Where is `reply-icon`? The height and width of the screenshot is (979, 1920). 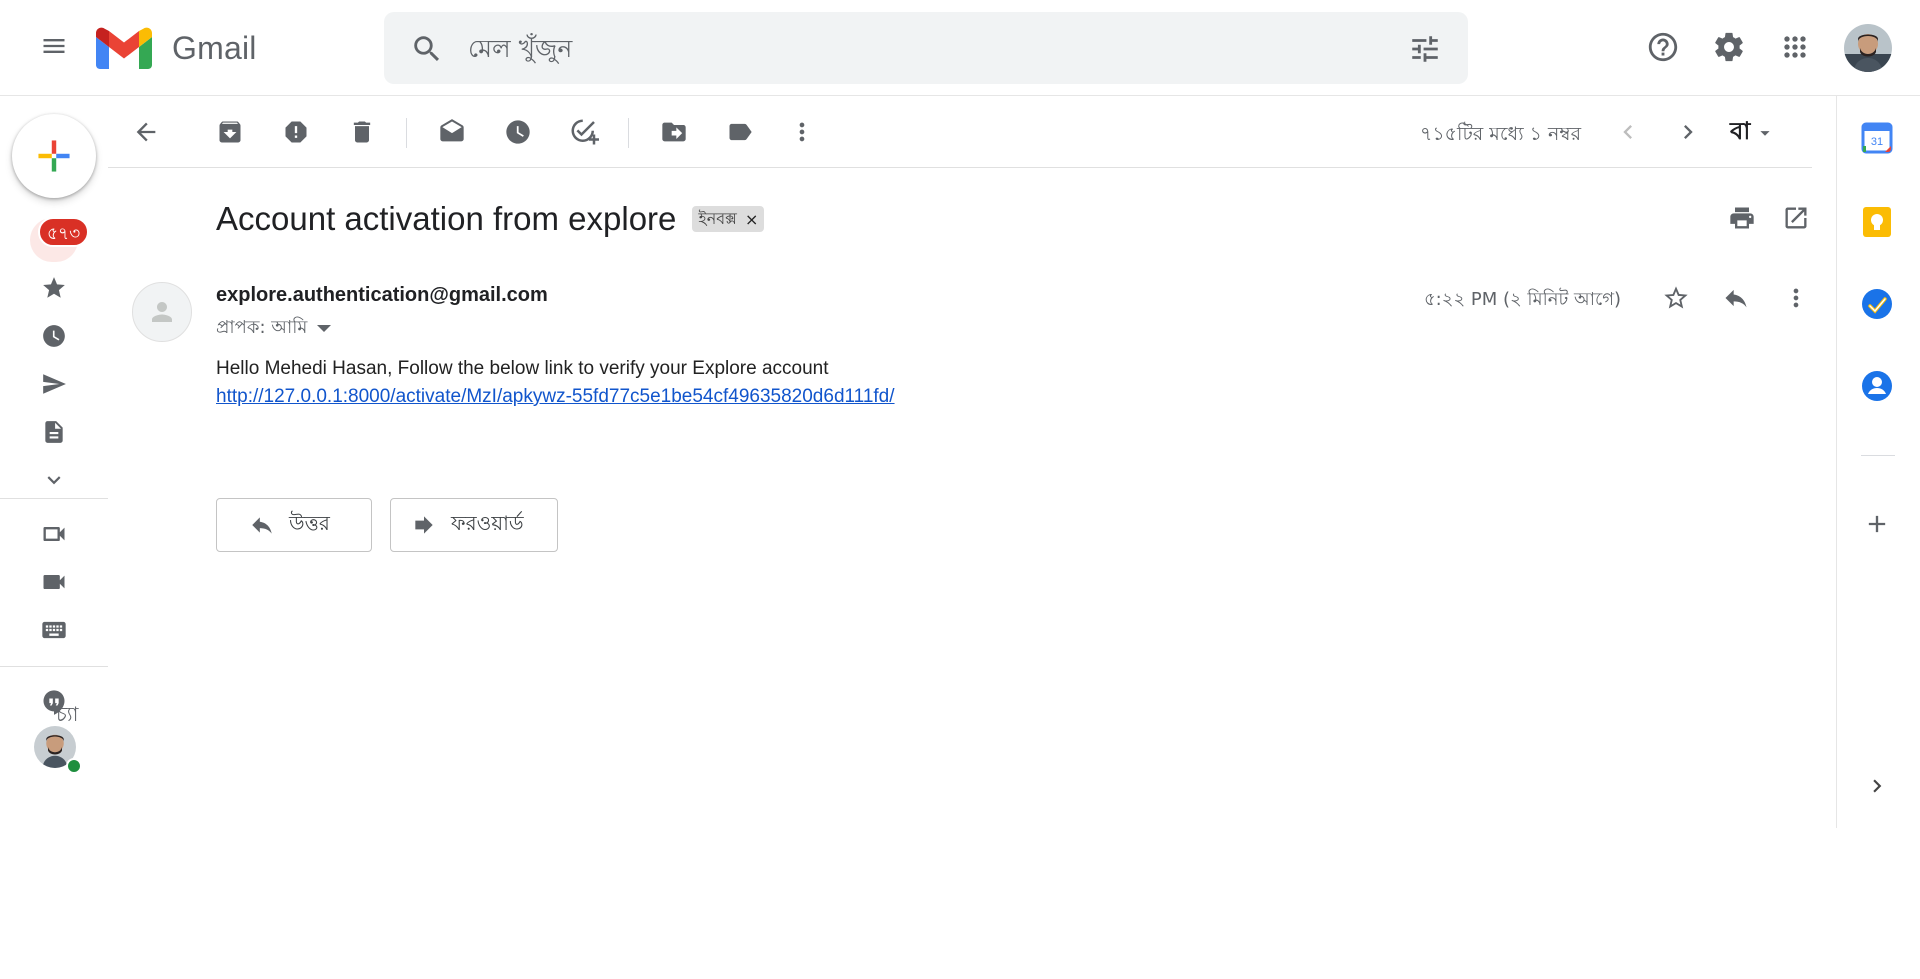
reply-icon is located at coordinates (1736, 298).